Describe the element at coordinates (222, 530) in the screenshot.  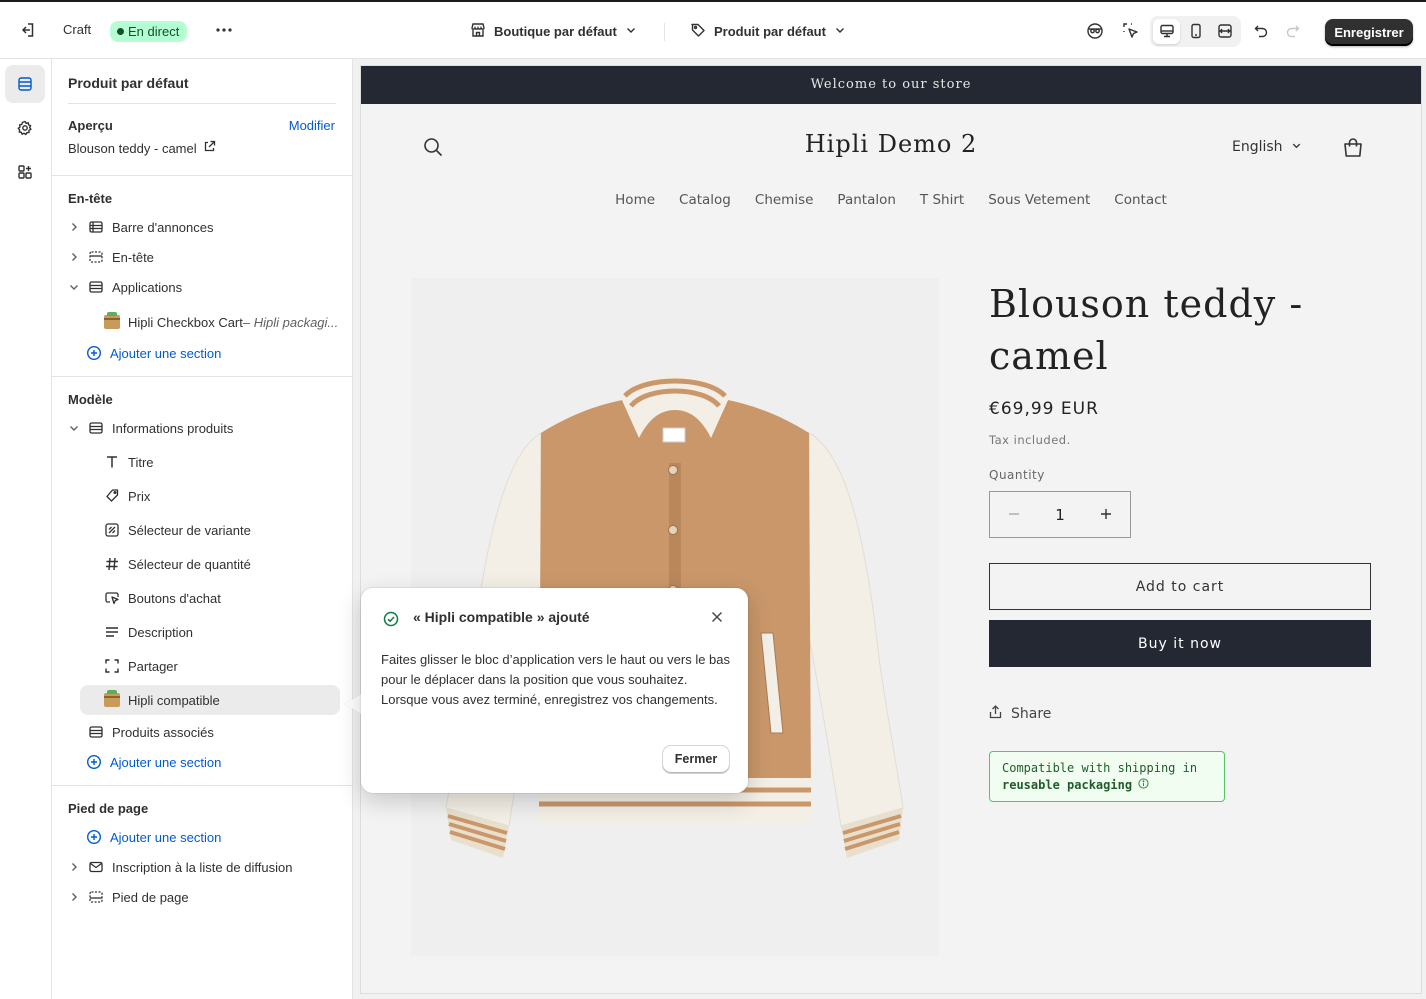
I see `block-variant-picker: Sélecteur de variante` at that location.